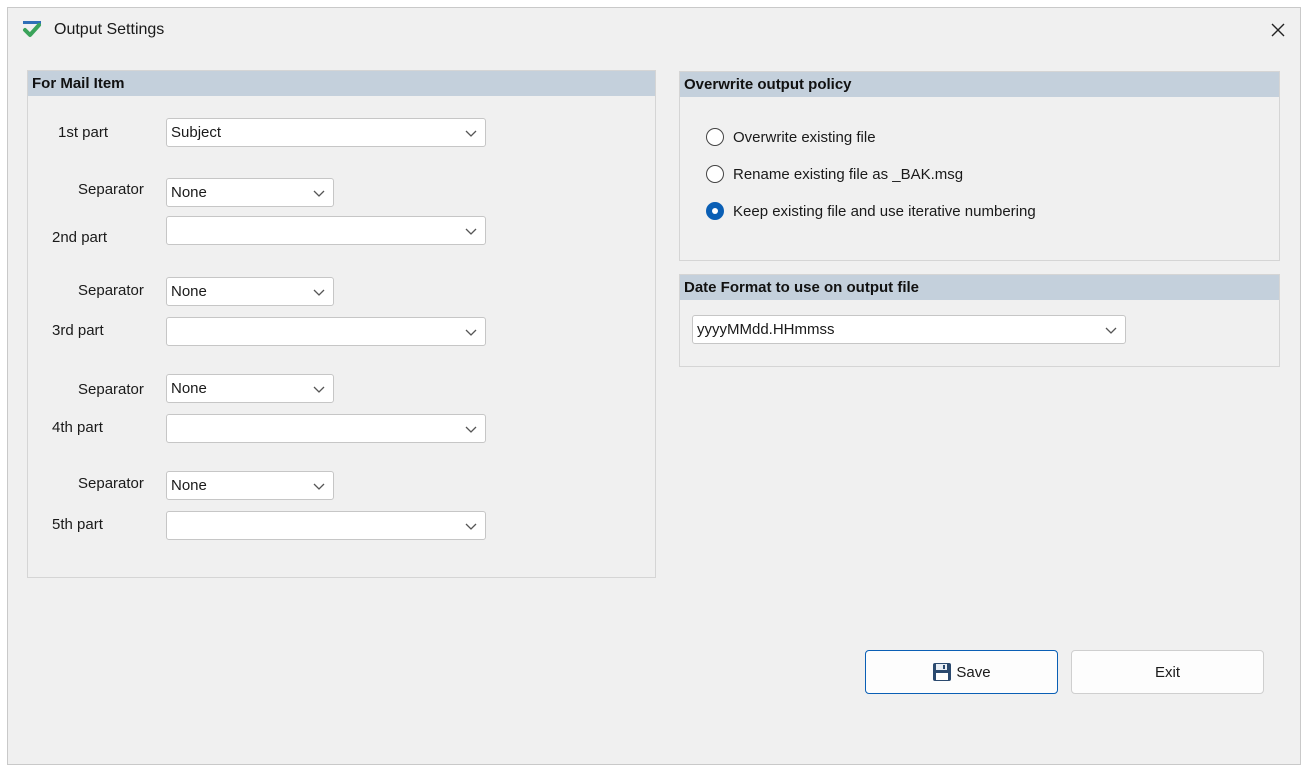  Describe the element at coordinates (196, 132) in the screenshot. I see `part-1-value: Subject` at that location.